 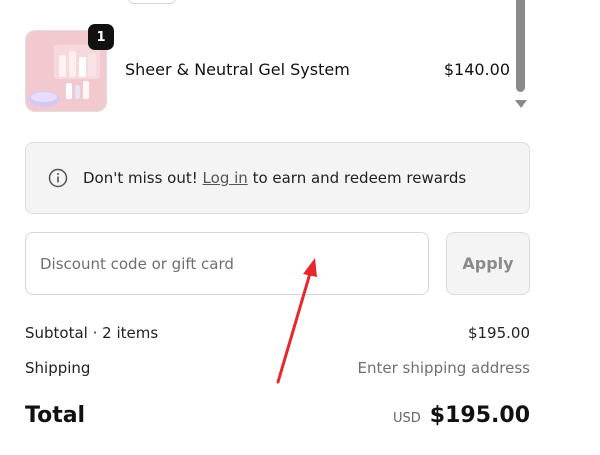 What do you see at coordinates (407, 418) in the screenshot?
I see `currency-code: USD` at bounding box center [407, 418].